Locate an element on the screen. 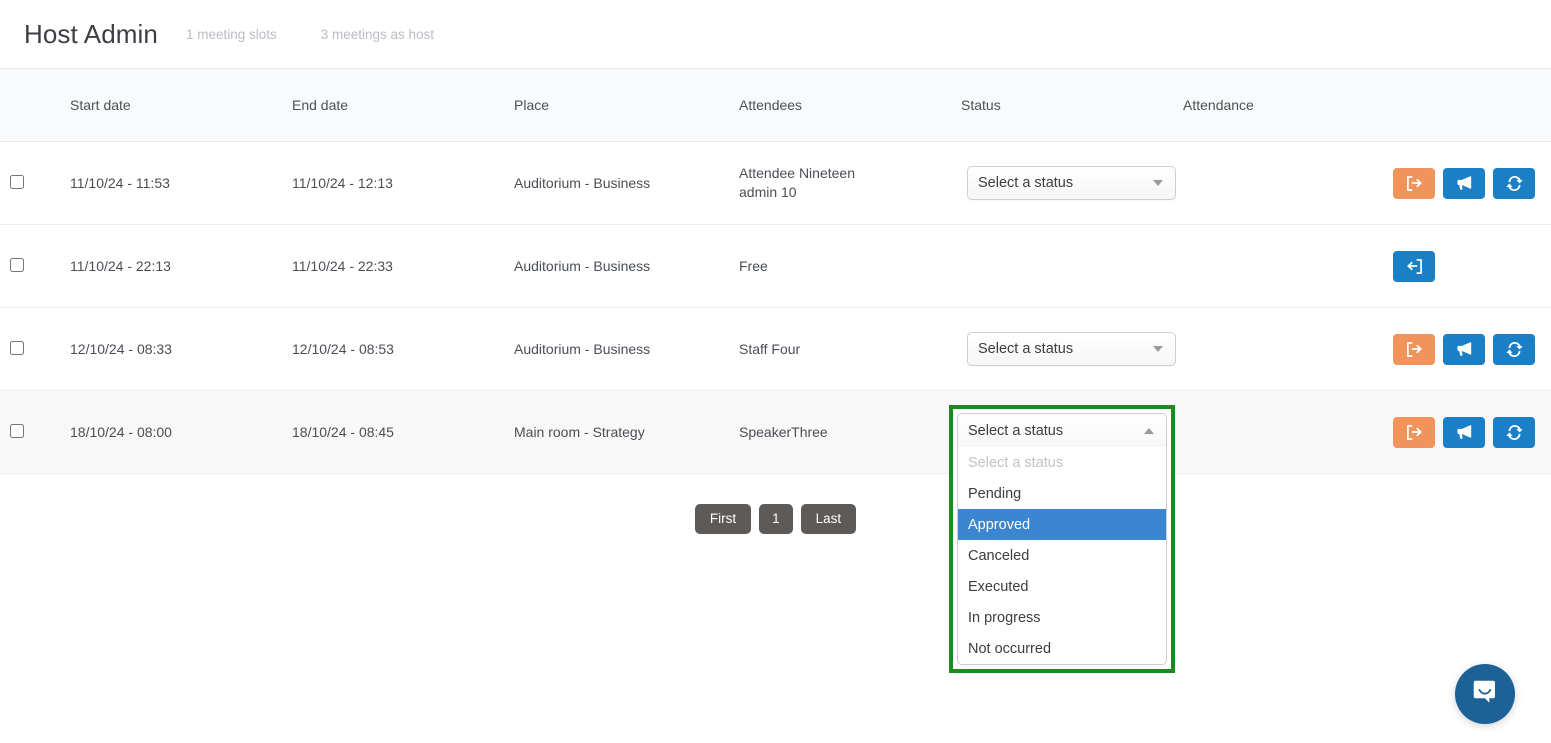 The width and height of the screenshot is (1551, 743). column-header-attendees: Attendees is located at coordinates (850, 105).